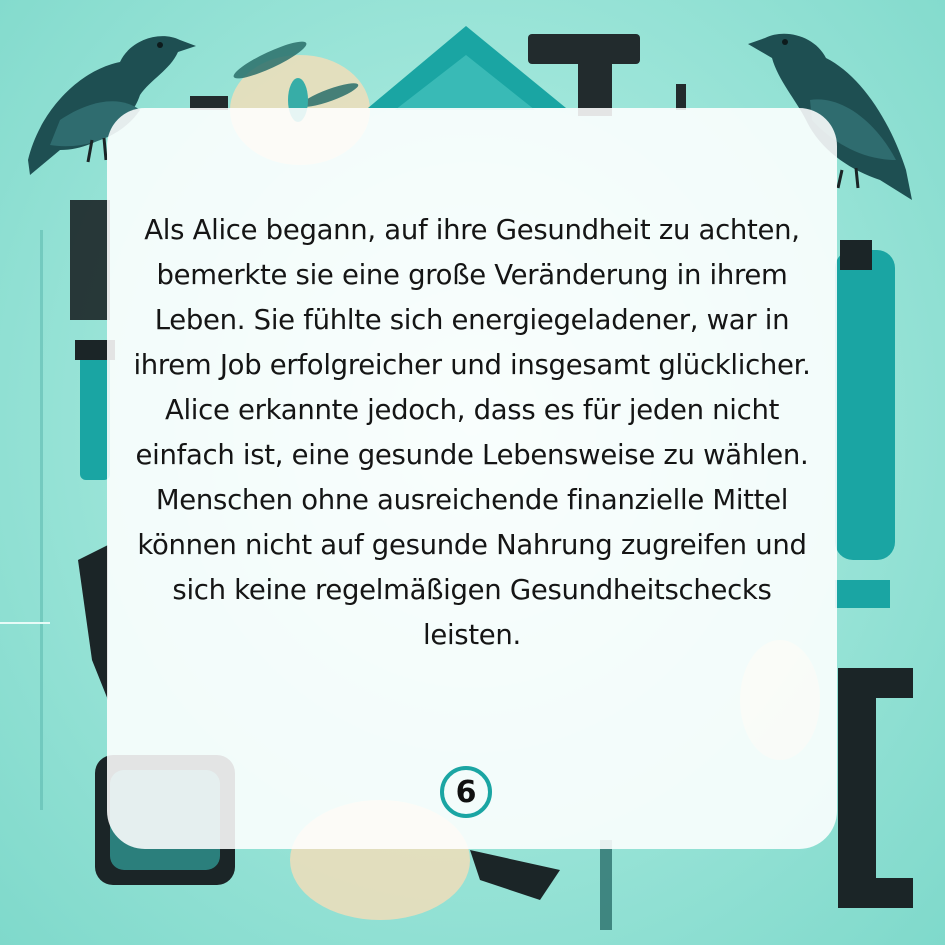  I want to click on page-number: 6, so click(466, 792).